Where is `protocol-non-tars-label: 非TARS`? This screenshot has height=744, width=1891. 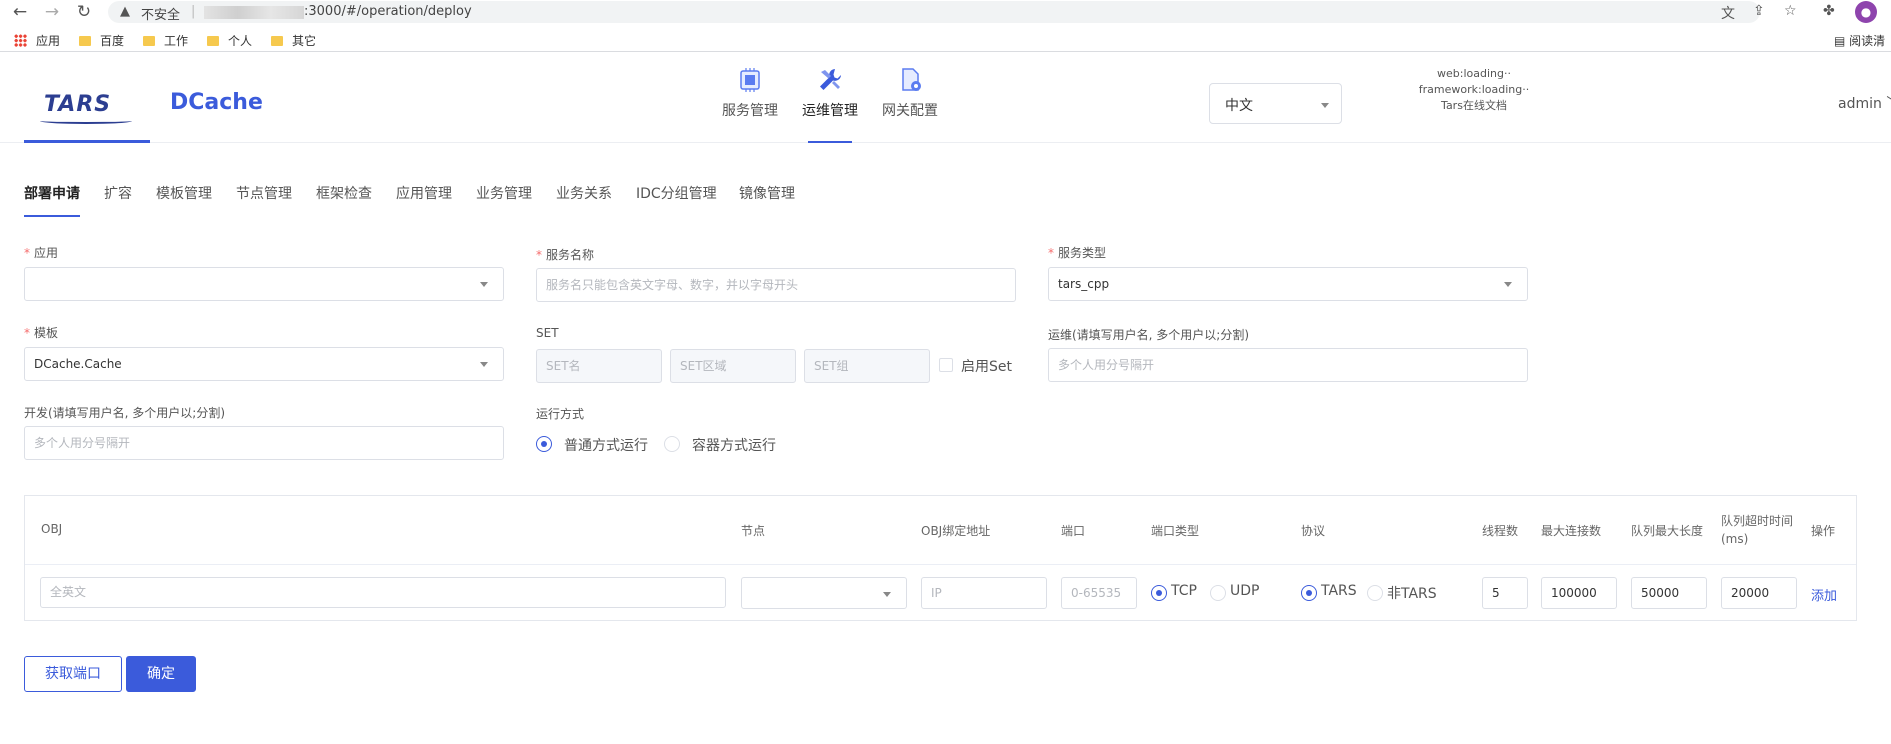
protocol-non-tars-label: 非TARS is located at coordinates (1412, 594).